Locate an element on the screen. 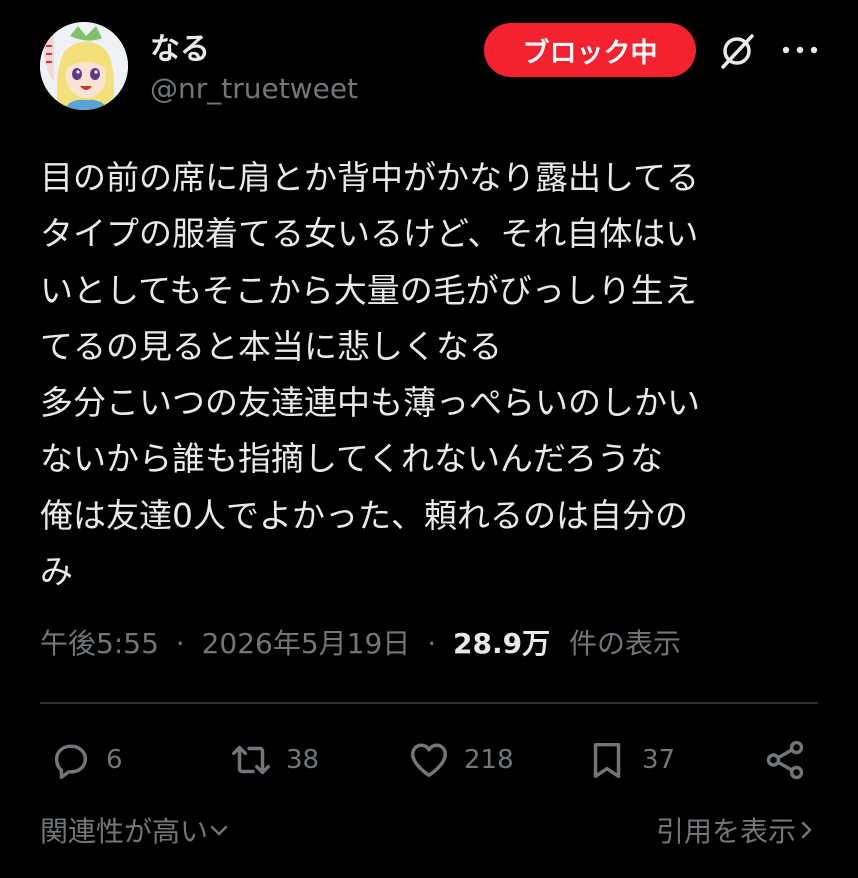  user-handle: @nr_truetweet is located at coordinates (254, 88).